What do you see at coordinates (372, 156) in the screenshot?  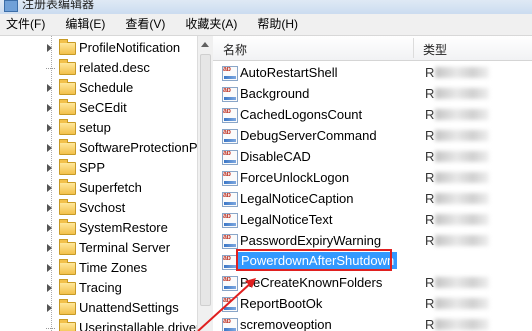 I see `value-row: ab DisableCAD R` at bounding box center [372, 156].